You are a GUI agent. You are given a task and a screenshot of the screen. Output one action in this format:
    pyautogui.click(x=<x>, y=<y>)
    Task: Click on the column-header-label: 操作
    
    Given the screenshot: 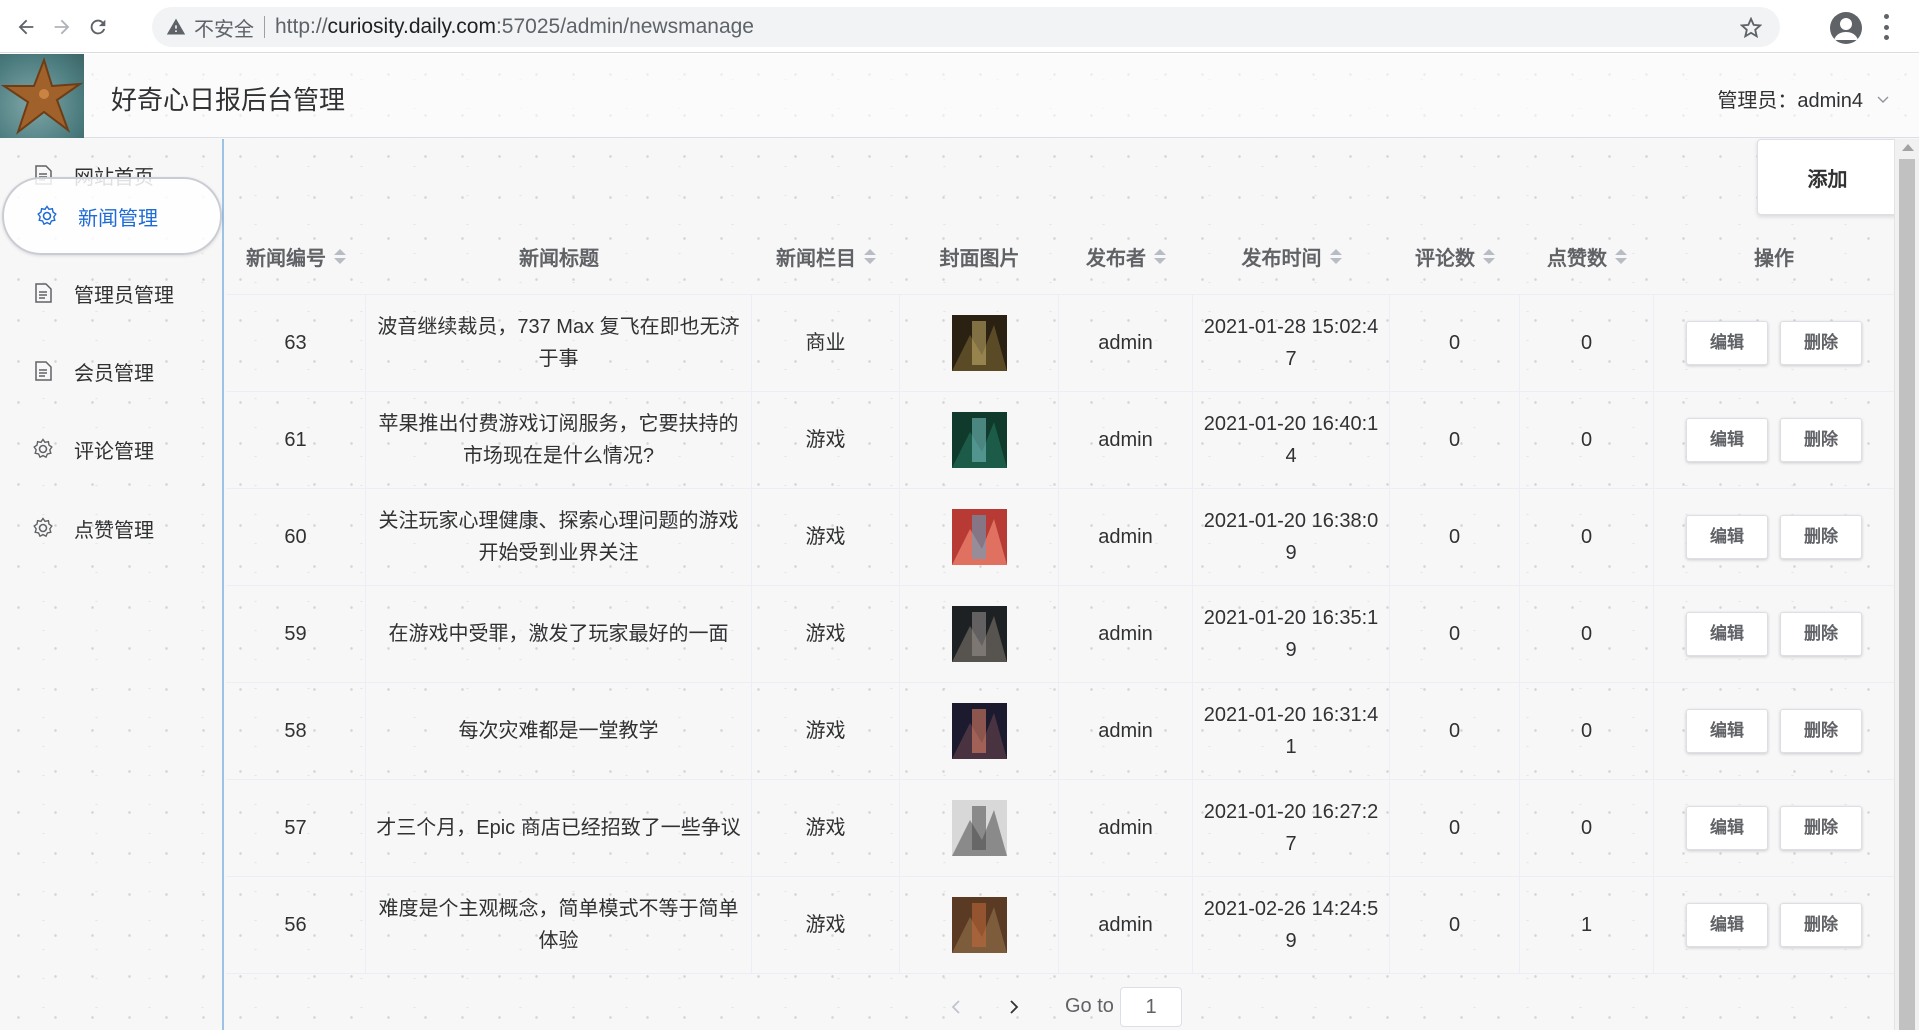 What is the action you would take?
    pyautogui.click(x=1774, y=259)
    